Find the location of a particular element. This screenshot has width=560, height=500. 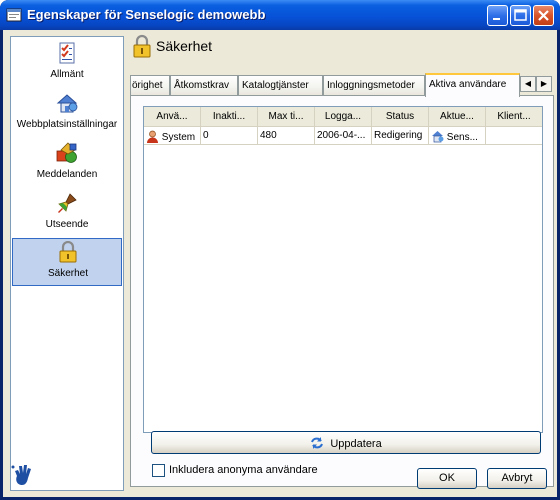

cell-user: System is located at coordinates (172, 136).